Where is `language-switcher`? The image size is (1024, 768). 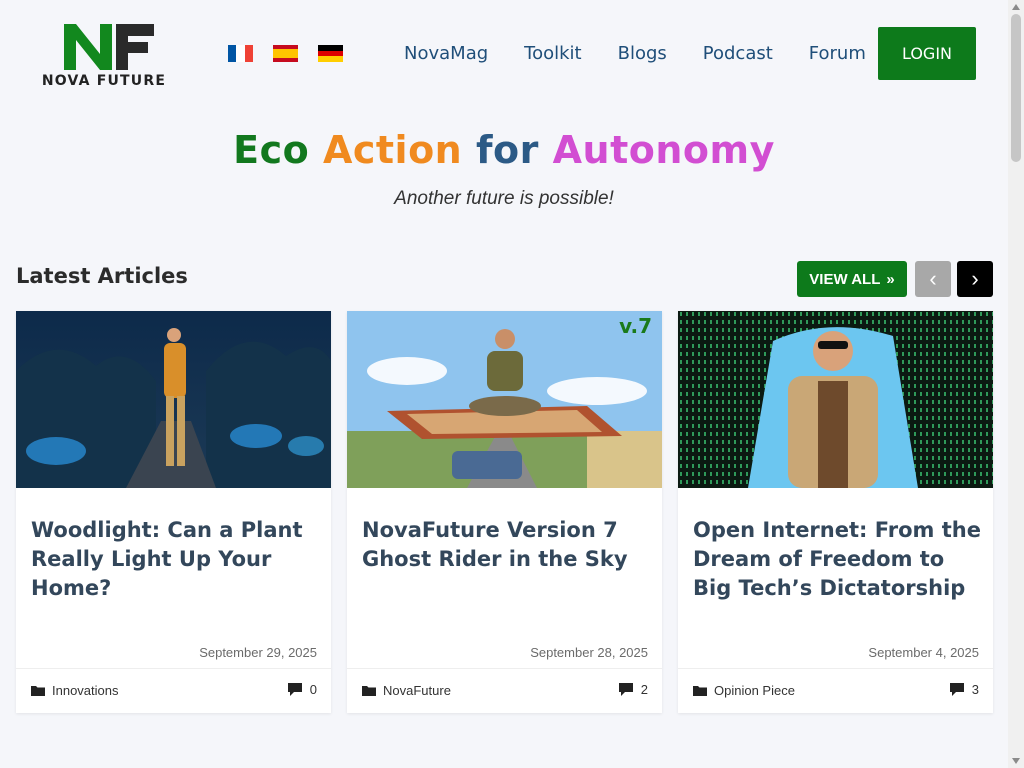
language-switcher is located at coordinates (285, 54).